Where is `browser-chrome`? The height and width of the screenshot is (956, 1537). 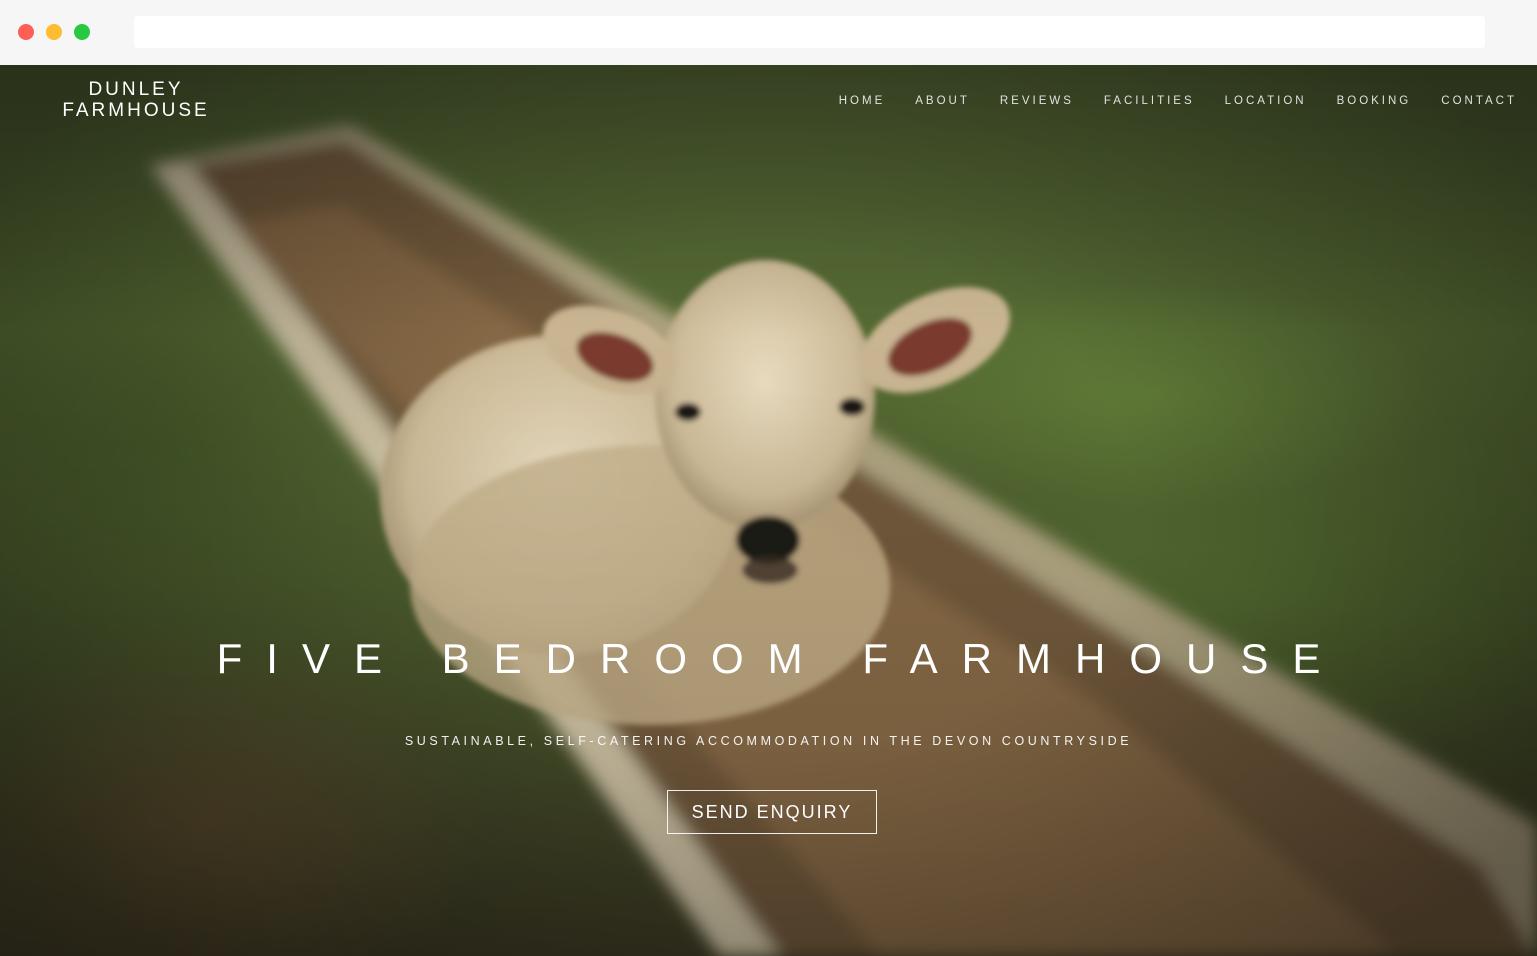
browser-chrome is located at coordinates (768, 32).